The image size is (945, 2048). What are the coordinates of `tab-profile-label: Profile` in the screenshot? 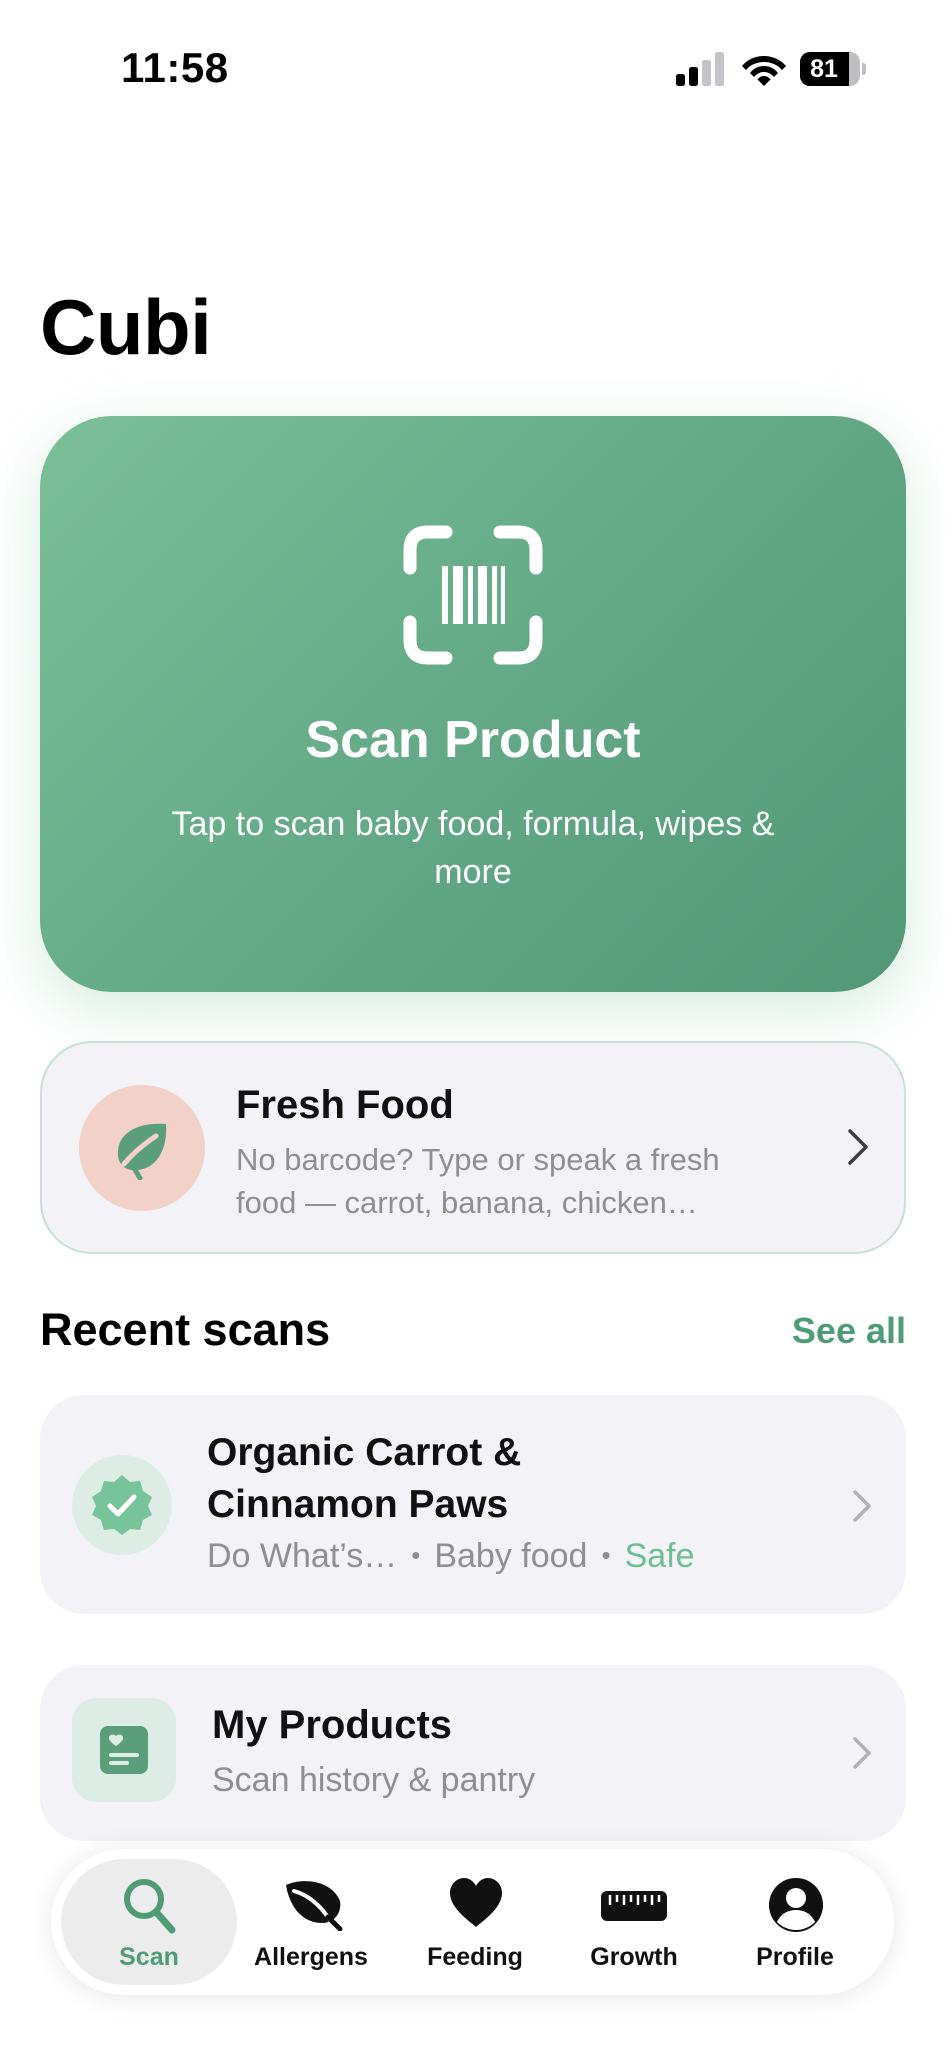 It's located at (795, 1957).